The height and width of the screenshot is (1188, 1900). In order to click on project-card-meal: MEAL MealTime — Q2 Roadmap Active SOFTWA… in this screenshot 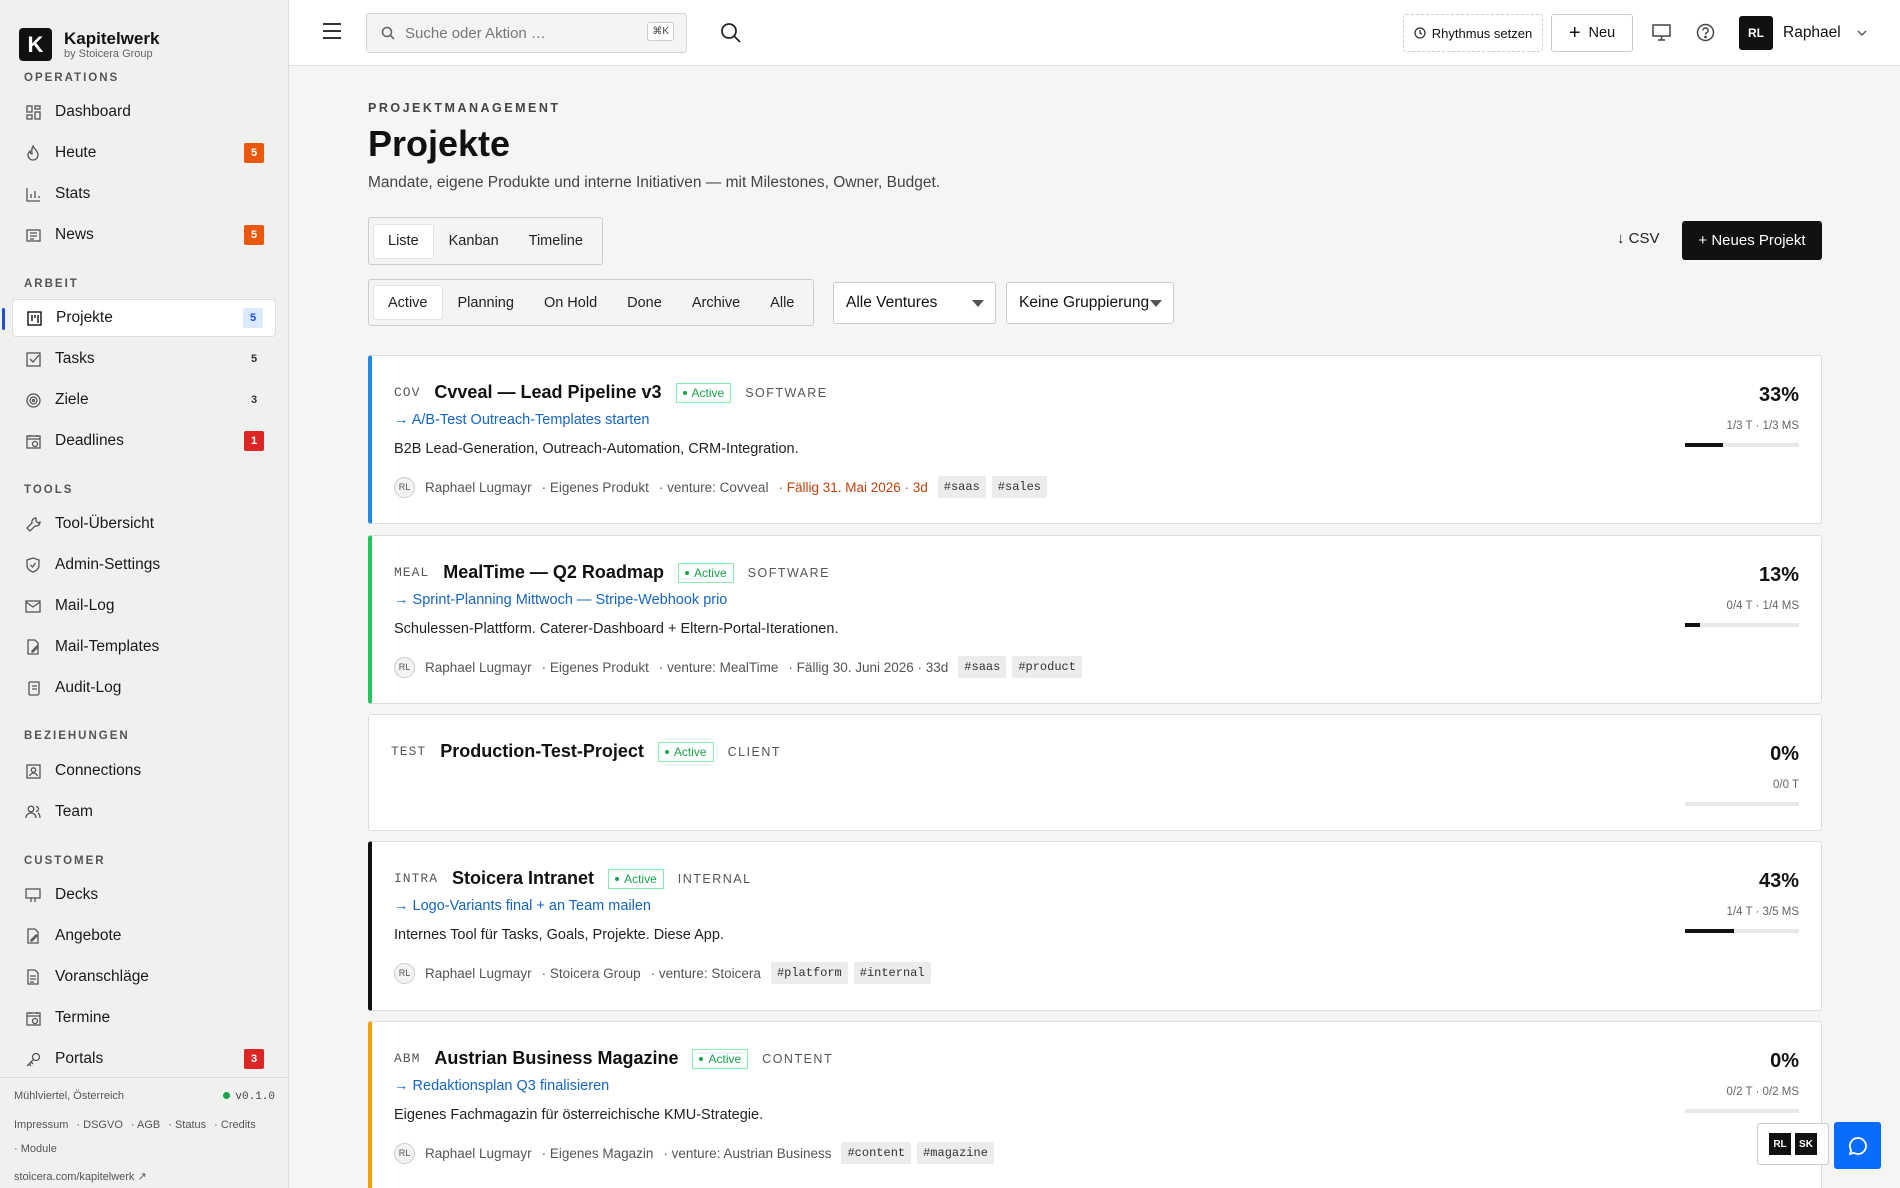, I will do `click(1095, 619)`.